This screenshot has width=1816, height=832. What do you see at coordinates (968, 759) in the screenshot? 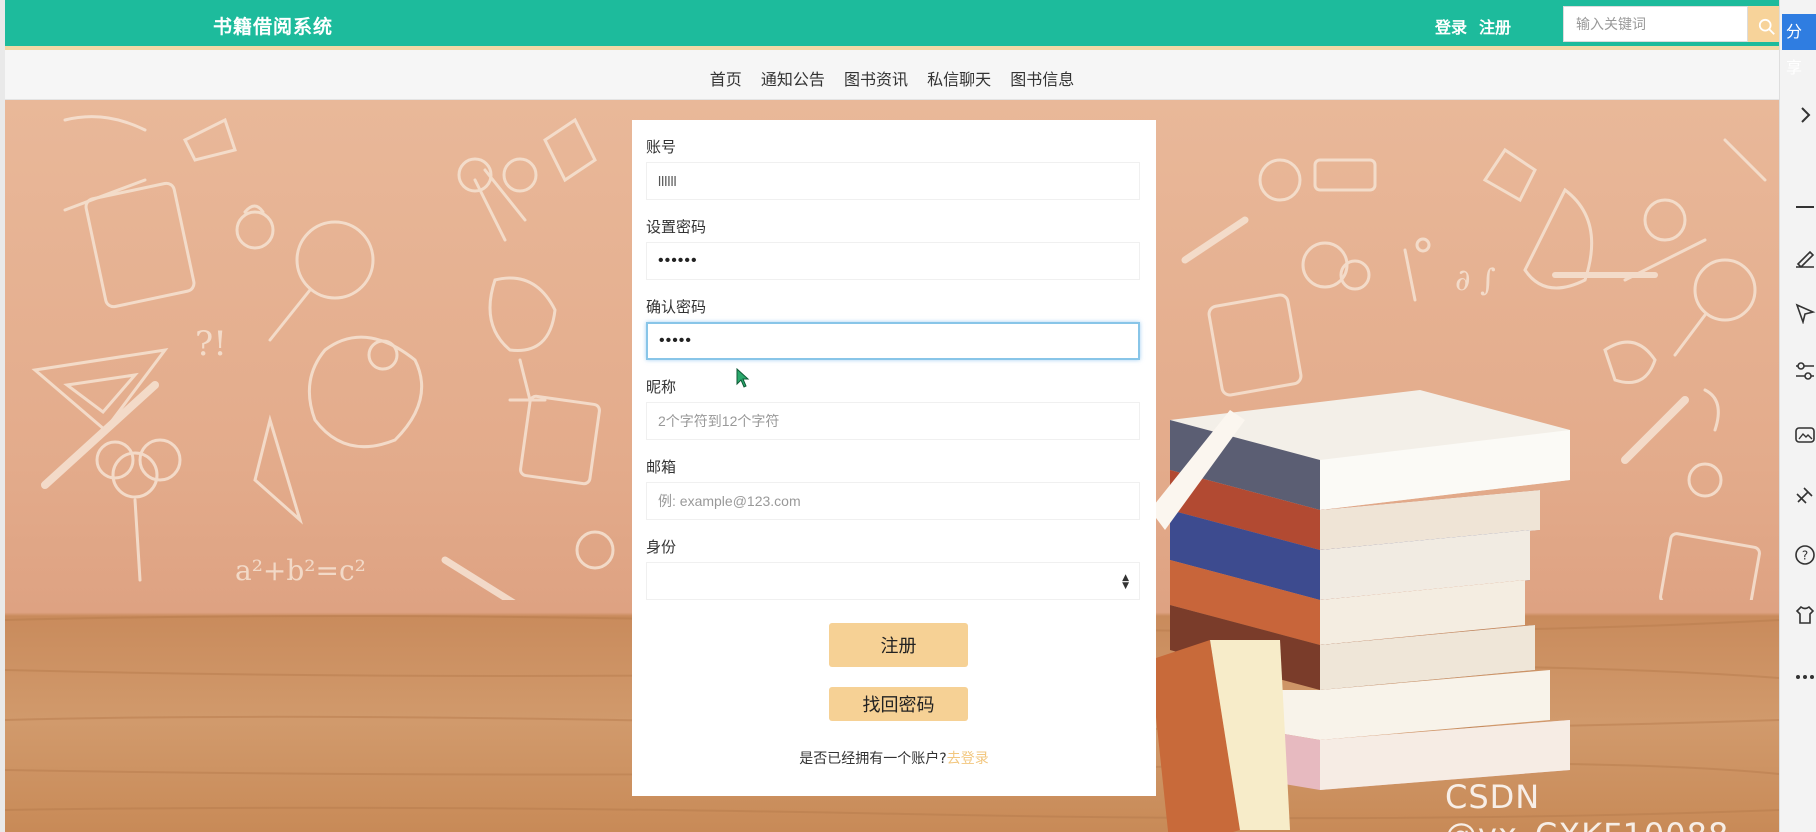
I see `go-login-link: 去登录` at bounding box center [968, 759].